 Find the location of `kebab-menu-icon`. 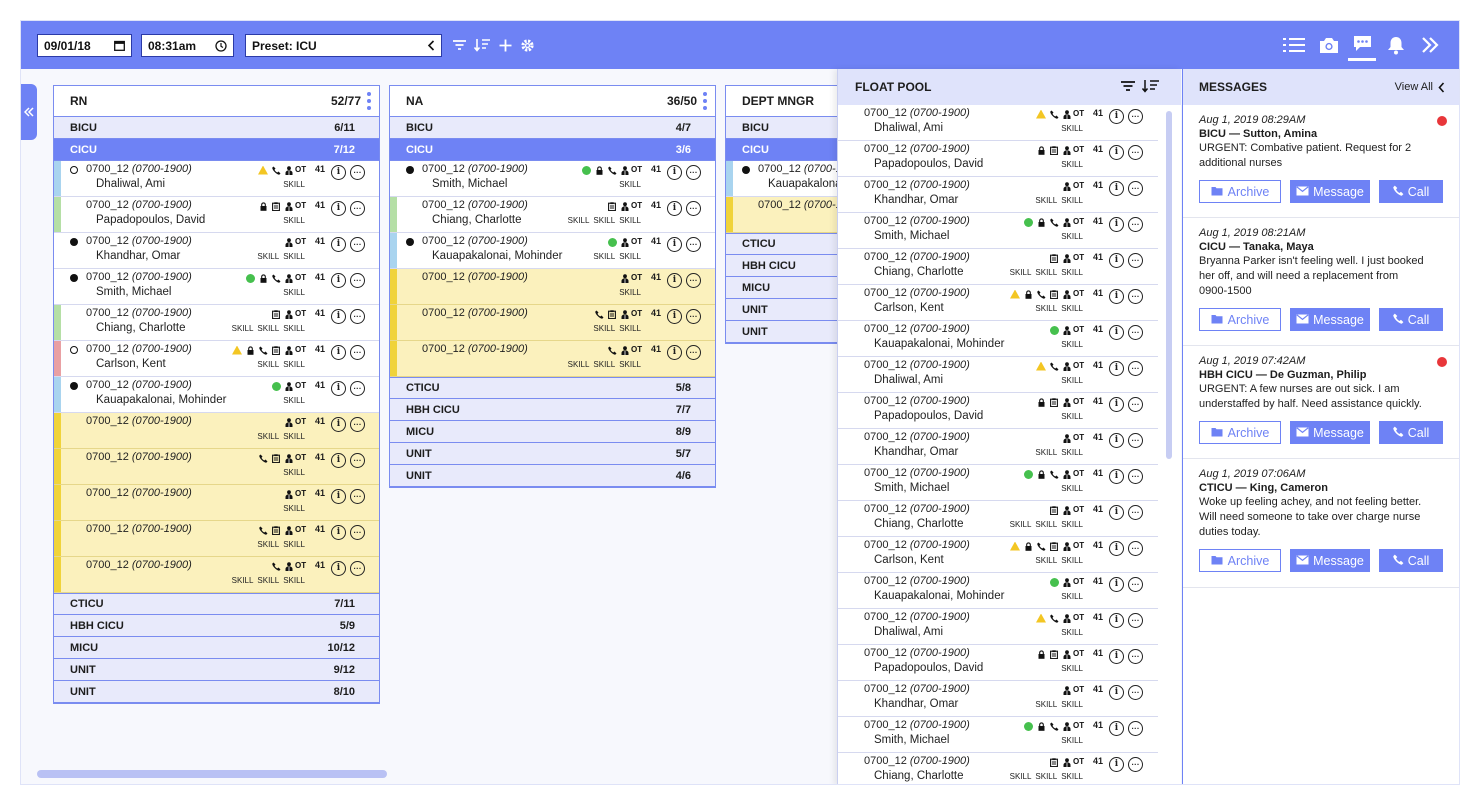

kebab-menu-icon is located at coordinates (705, 101).